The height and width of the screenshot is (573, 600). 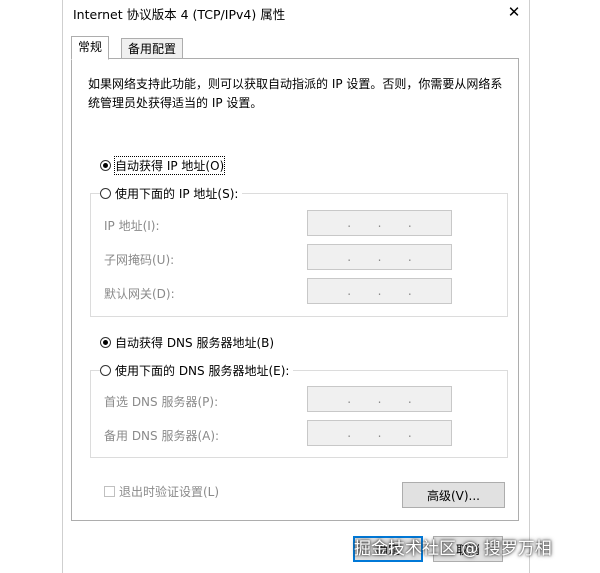 I want to click on close-button: ✕, so click(x=514, y=12).